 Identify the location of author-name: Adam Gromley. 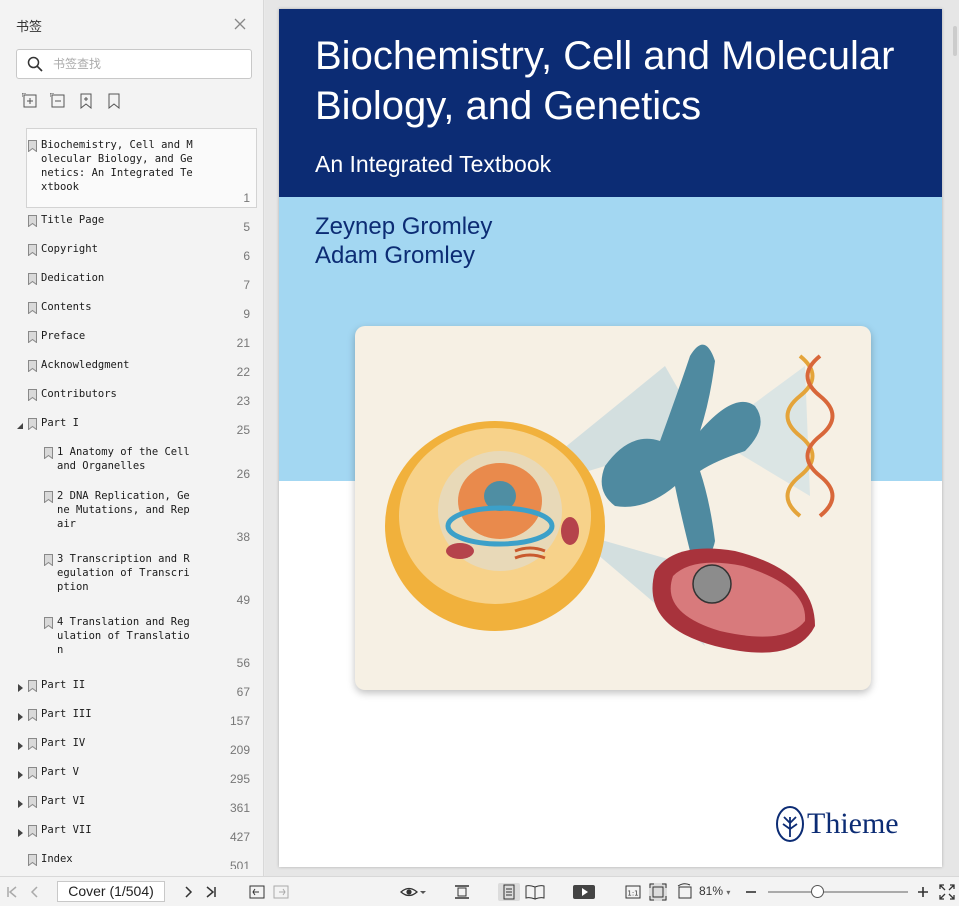
(395, 255).